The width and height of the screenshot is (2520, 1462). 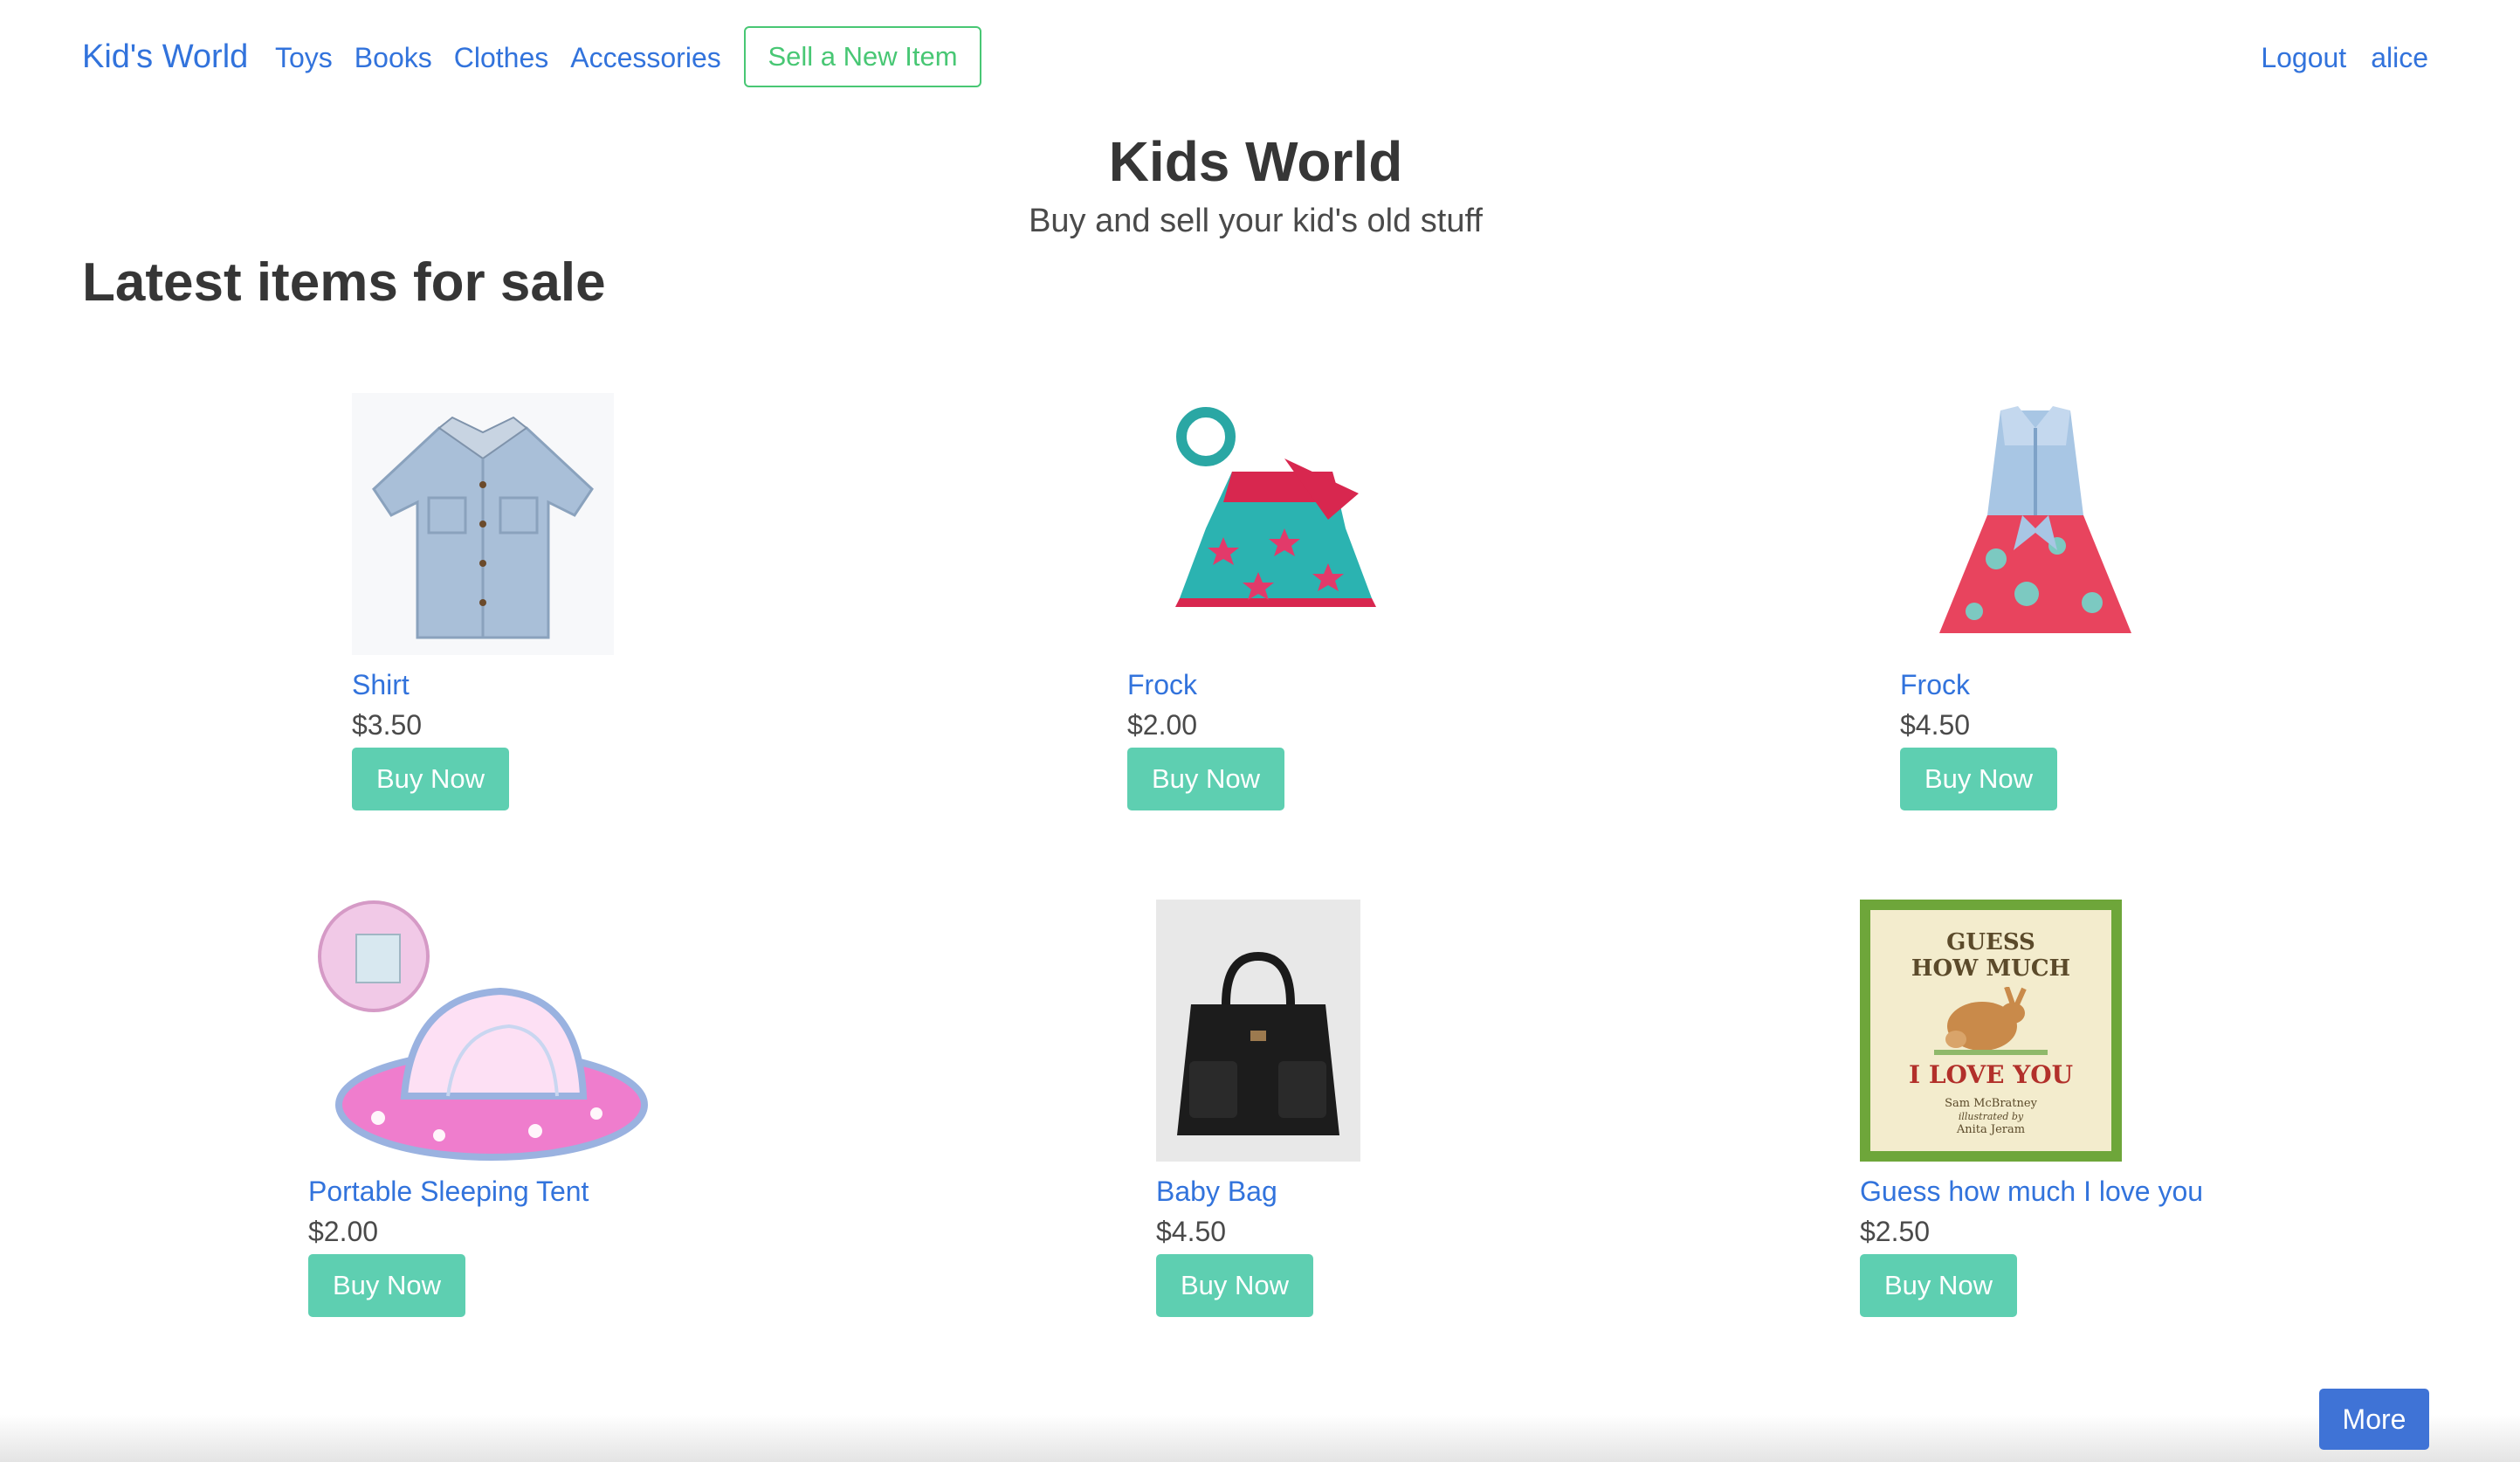 I want to click on book-title-line1: GUESS, so click(x=1990, y=942).